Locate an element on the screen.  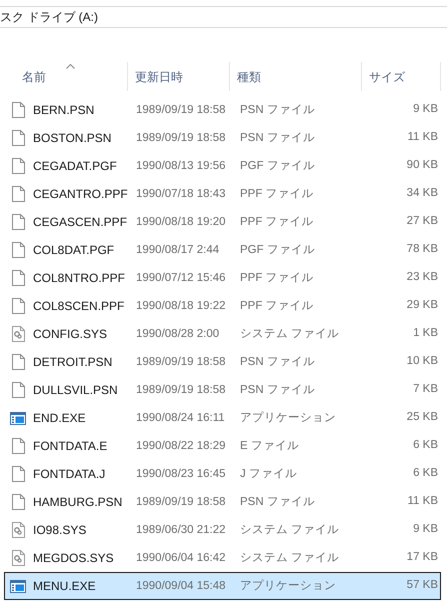
modified-date: 1990/06/04 16:42 is located at coordinates (181, 558).